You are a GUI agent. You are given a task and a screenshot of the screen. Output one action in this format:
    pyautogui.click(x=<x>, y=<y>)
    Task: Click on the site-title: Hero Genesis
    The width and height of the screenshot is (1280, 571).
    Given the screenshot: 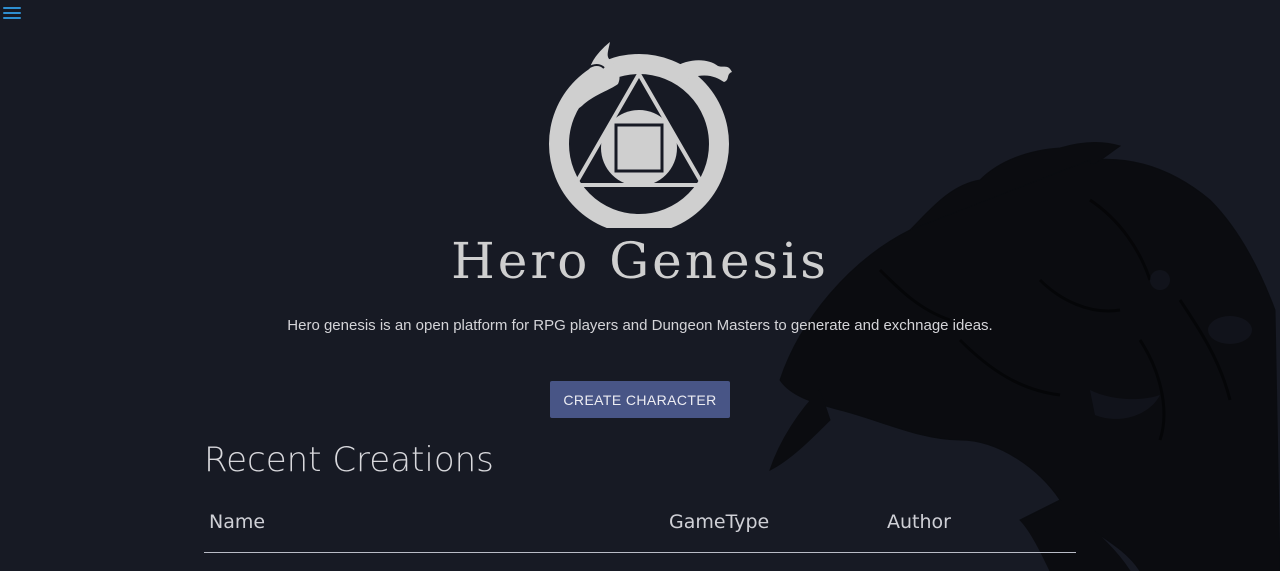 What is the action you would take?
    pyautogui.click(x=640, y=261)
    